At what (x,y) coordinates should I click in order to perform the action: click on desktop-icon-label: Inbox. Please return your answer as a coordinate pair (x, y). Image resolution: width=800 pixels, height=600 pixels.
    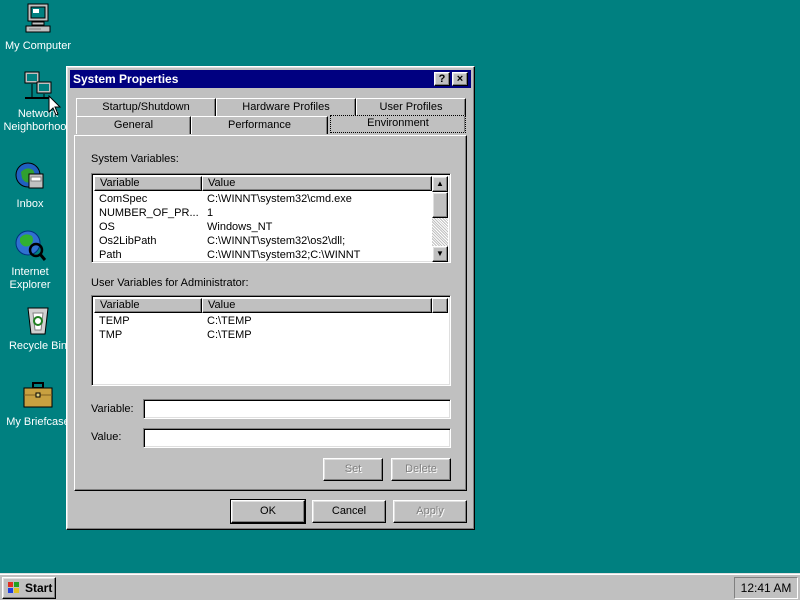
    Looking at the image, I should click on (30, 204).